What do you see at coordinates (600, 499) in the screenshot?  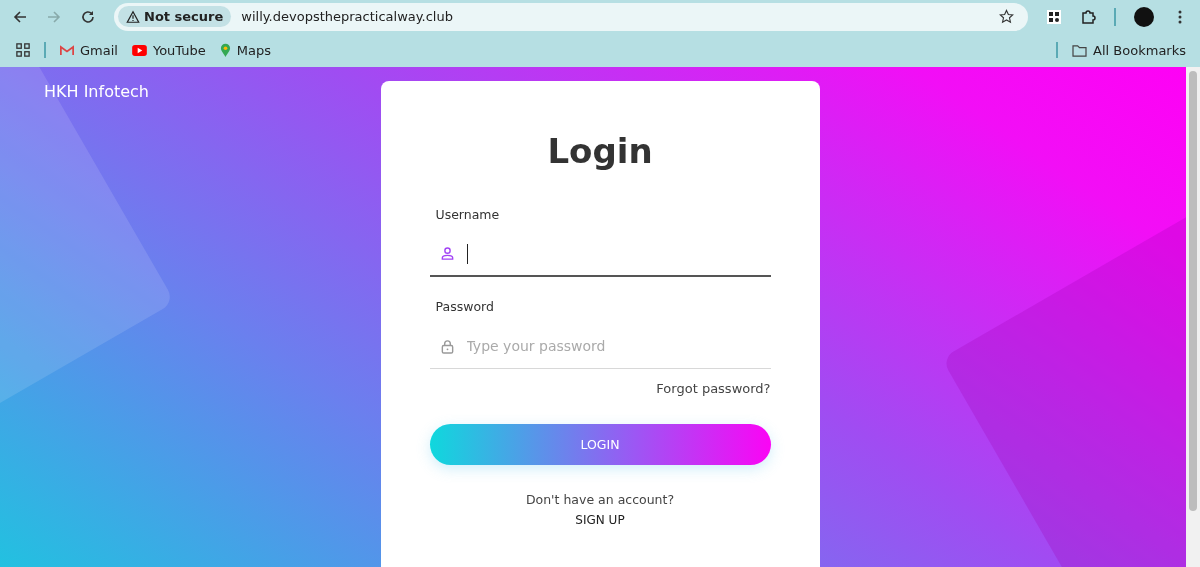 I see `signup-prompt: Don't have an account?` at bounding box center [600, 499].